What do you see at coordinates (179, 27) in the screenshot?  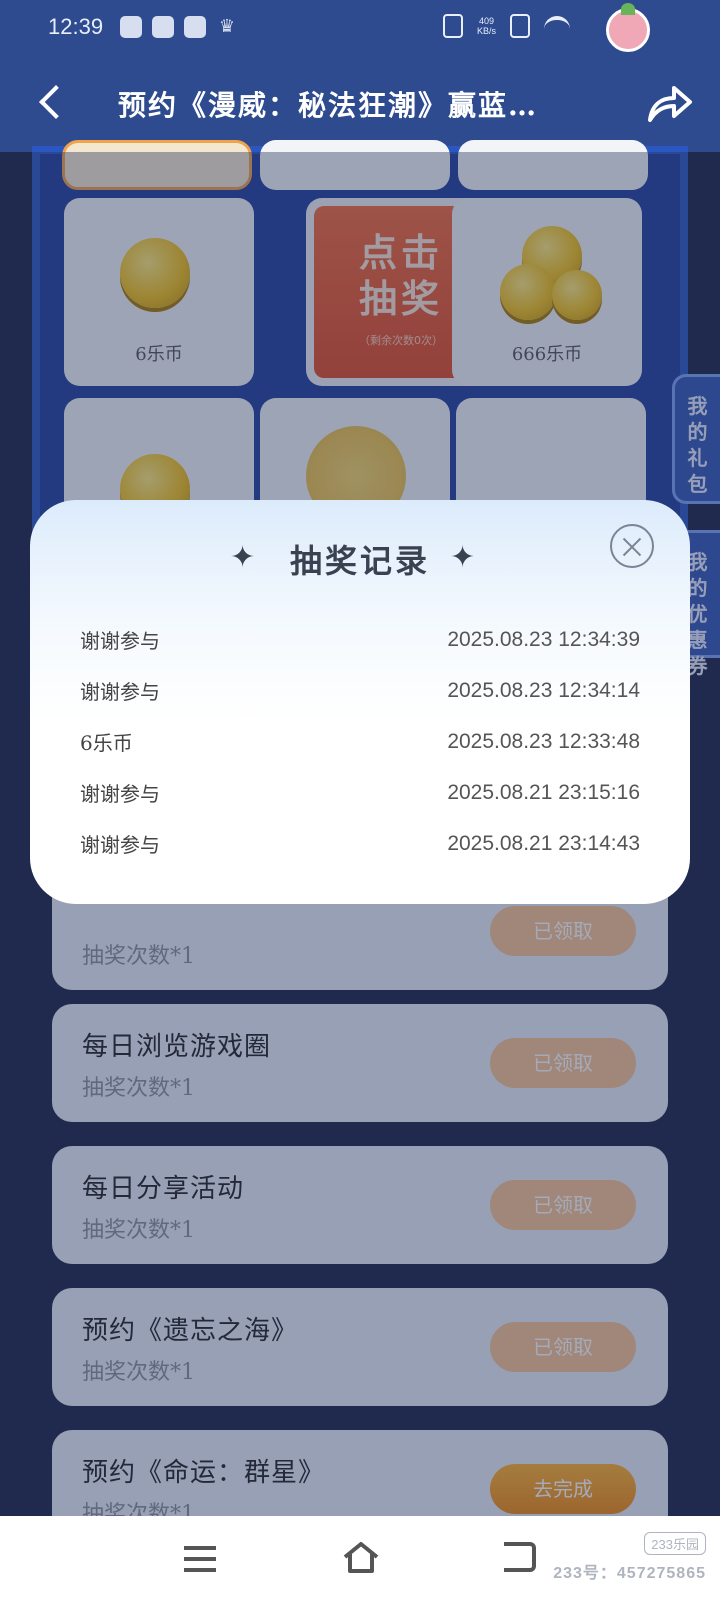 I see `notification-icons: ♛` at bounding box center [179, 27].